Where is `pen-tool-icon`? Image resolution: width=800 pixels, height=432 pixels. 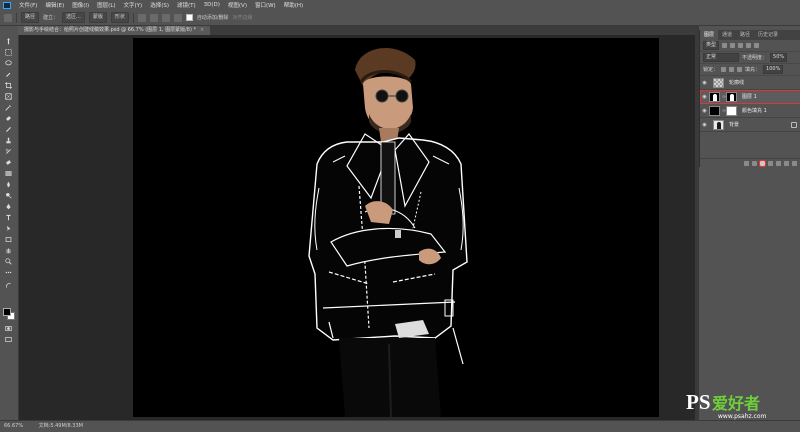
pen-tool-icon is located at coordinates (8, 206).